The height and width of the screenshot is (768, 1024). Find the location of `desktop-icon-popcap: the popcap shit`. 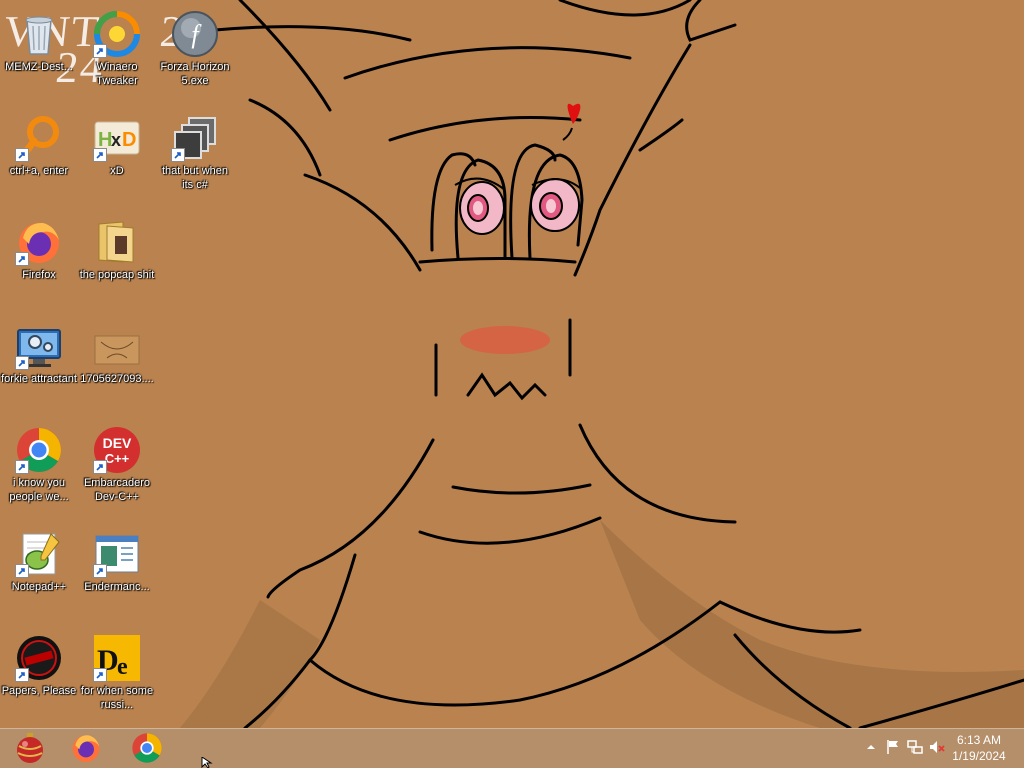

desktop-icon-popcap: the popcap shit is located at coordinates (117, 266).